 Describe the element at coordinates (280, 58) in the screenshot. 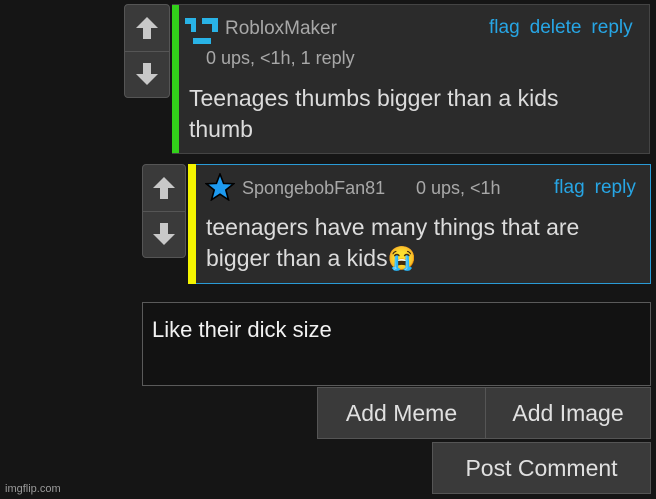

I see `comment-meta: 0 ups, <1h, 1 reply` at that location.